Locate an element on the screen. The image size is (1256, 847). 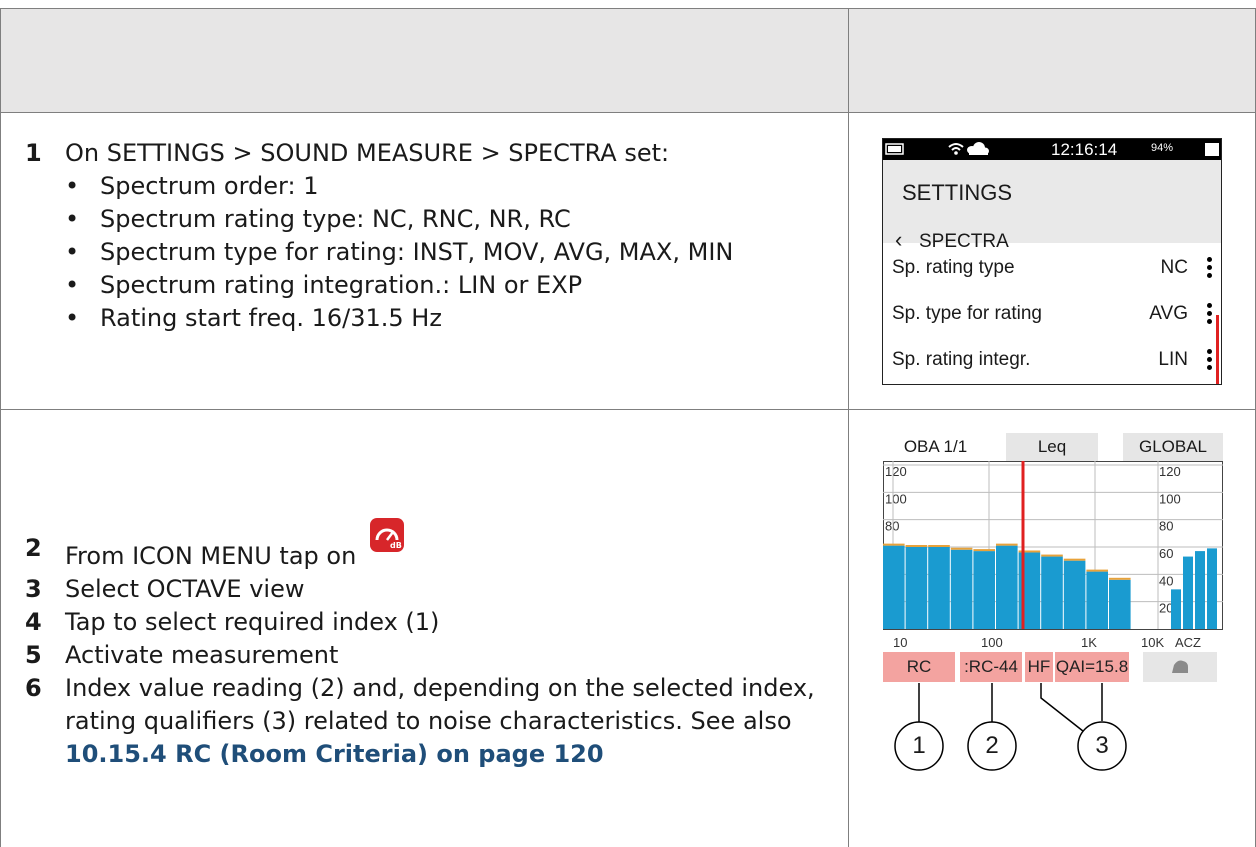
x-tick-label: 10K is located at coordinates (1152, 642).